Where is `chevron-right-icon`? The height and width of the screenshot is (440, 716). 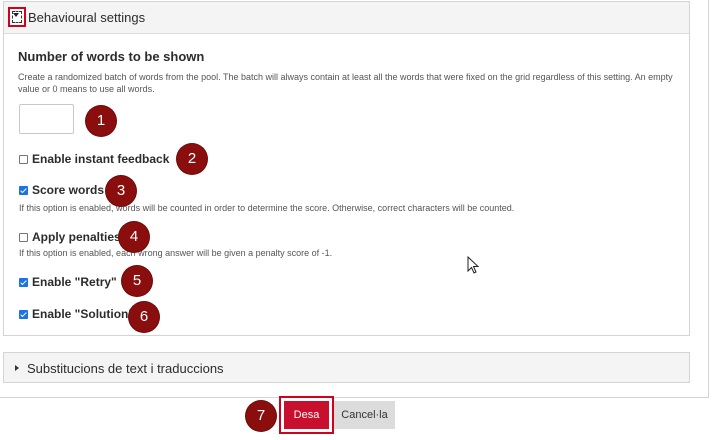
chevron-right-icon is located at coordinates (17, 368).